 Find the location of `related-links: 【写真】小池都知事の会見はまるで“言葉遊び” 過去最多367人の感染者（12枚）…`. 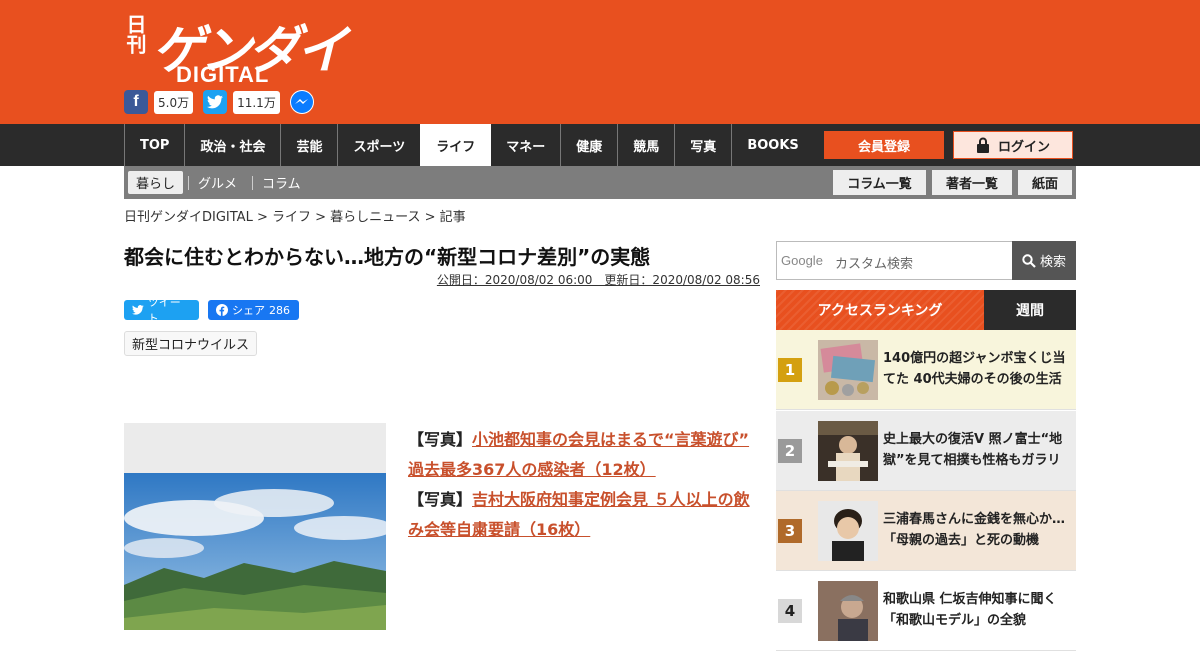

related-links: 【写真】小池都知事の会見はまるで“言葉遊び” 過去最多367人の感染者（12枚）… is located at coordinates (585, 485).